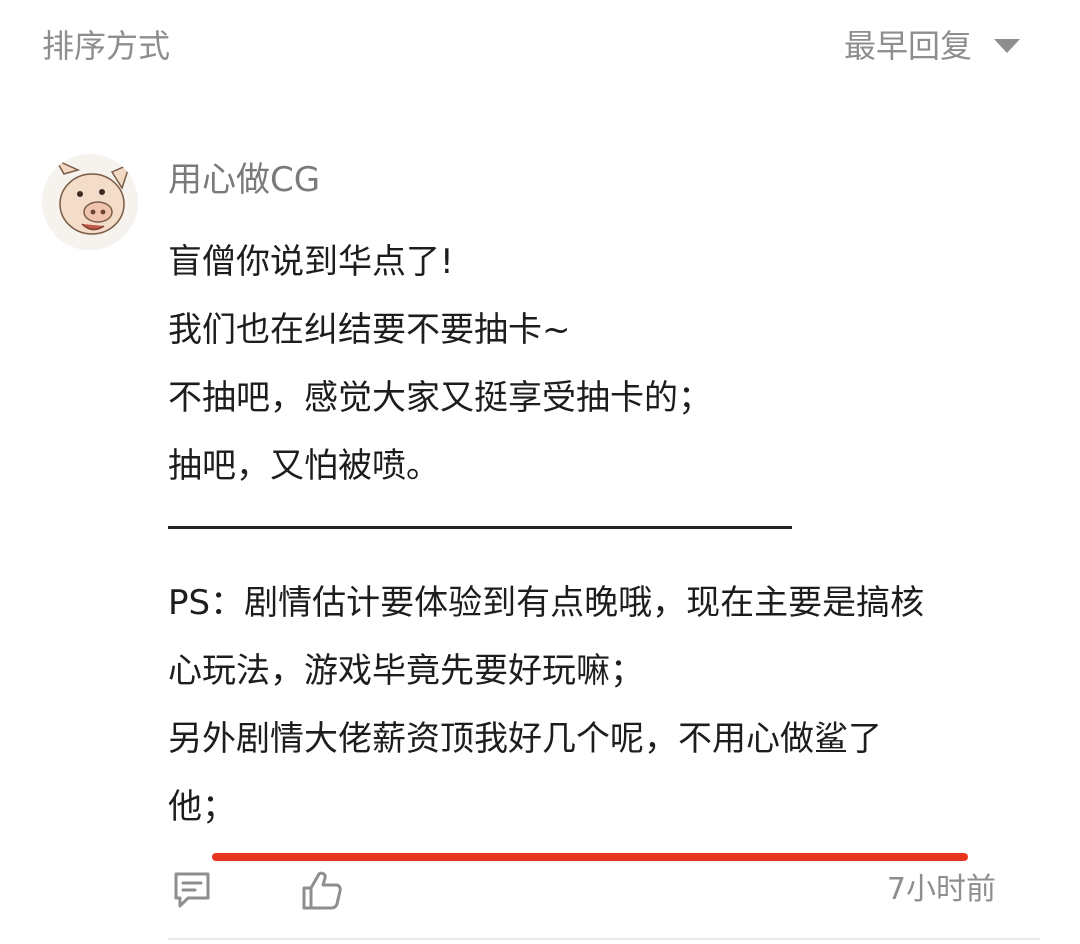 The image size is (1080, 944). I want to click on comment-ps-line: 他；, so click(202, 807).